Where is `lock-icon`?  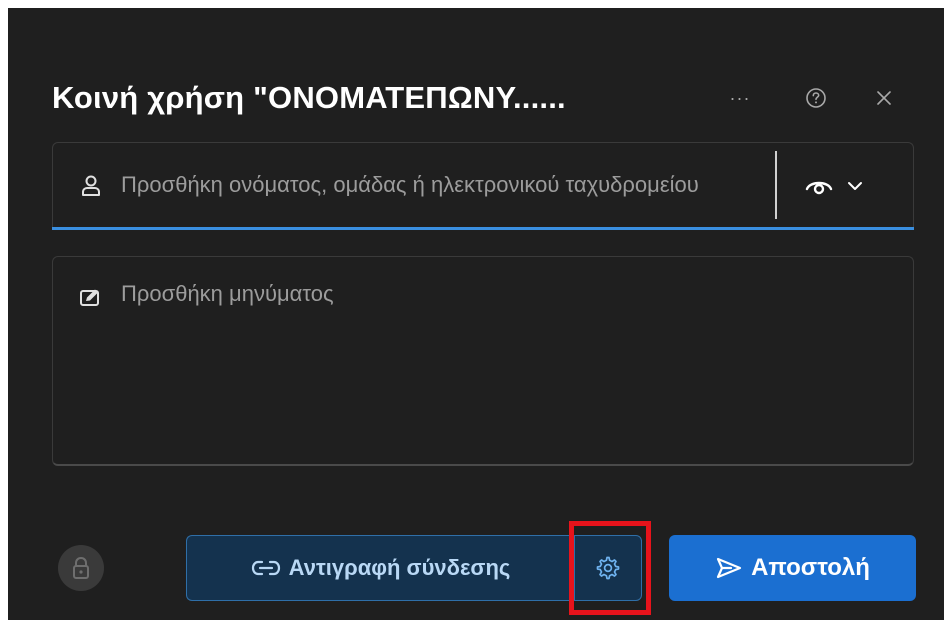
lock-icon is located at coordinates (81, 567).